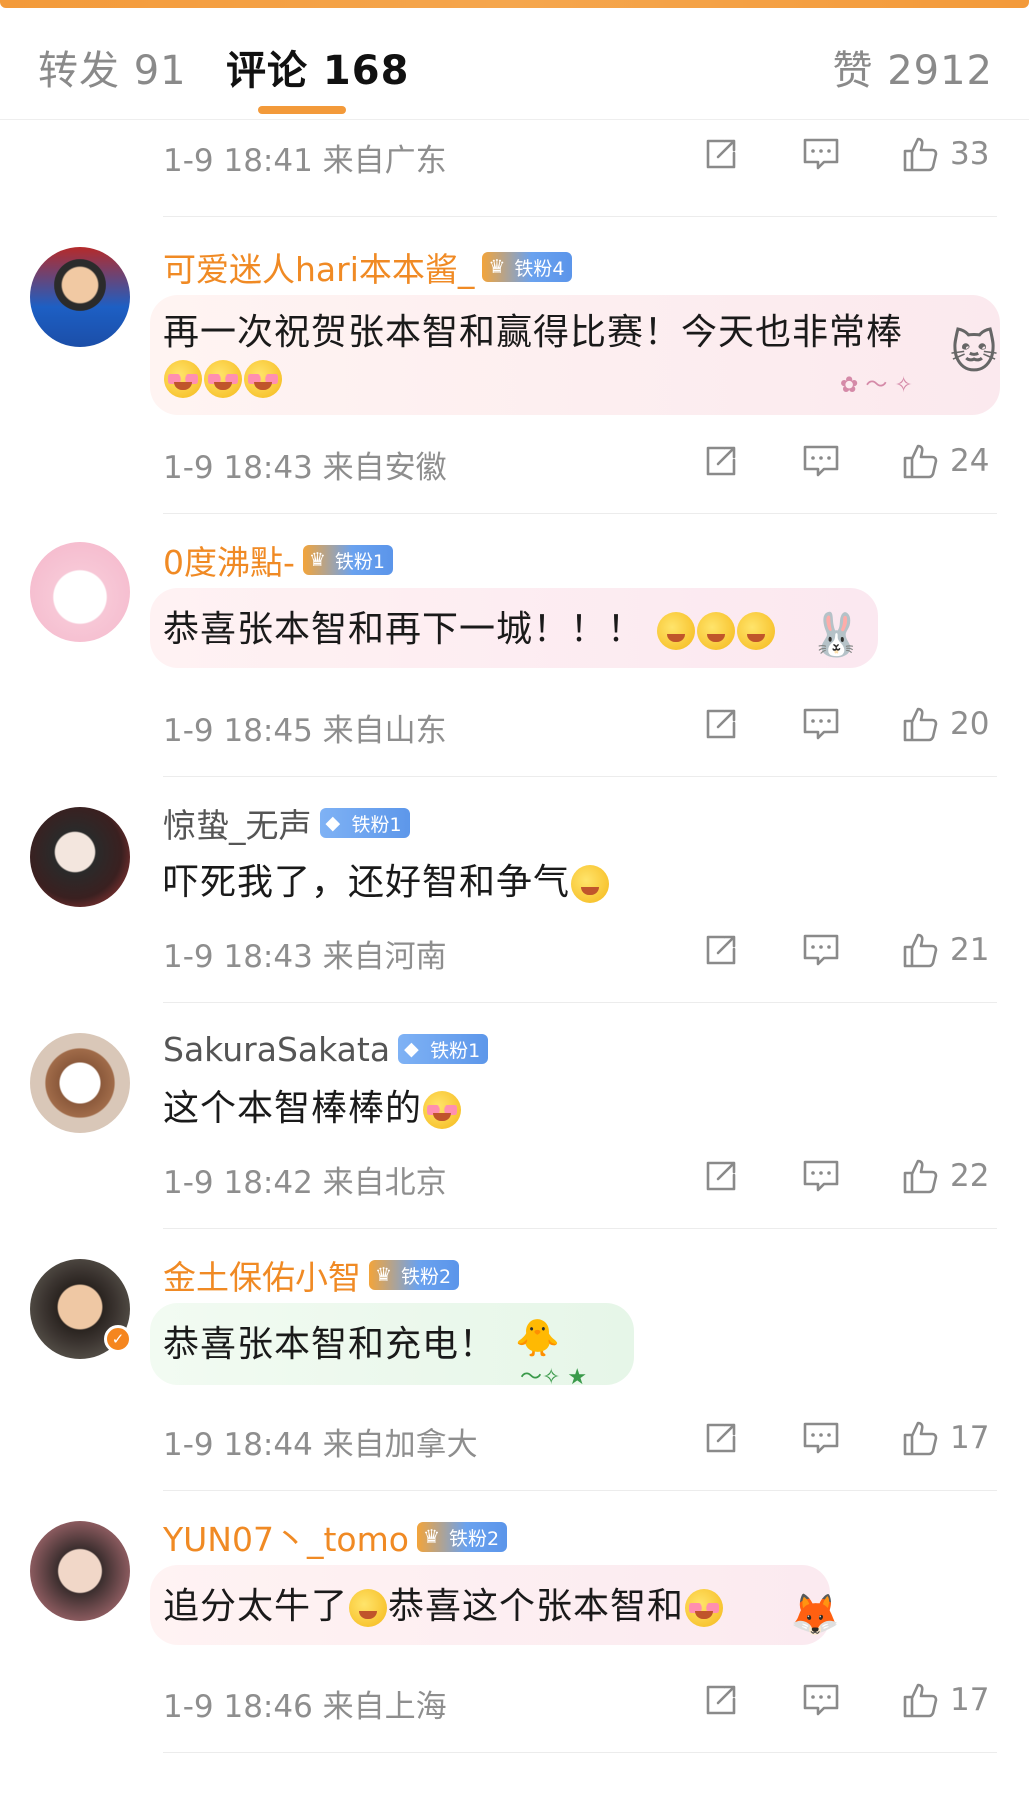 The image size is (1029, 1796). What do you see at coordinates (305, 468) in the screenshot?
I see `comment-time: 1-9 18:43 来自安徽` at bounding box center [305, 468].